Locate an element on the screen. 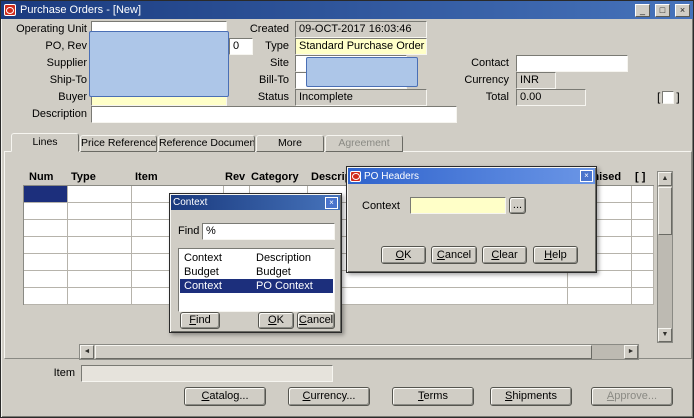 The image size is (694, 418). column-header-flexfield: [ ] is located at coordinates (640, 177).